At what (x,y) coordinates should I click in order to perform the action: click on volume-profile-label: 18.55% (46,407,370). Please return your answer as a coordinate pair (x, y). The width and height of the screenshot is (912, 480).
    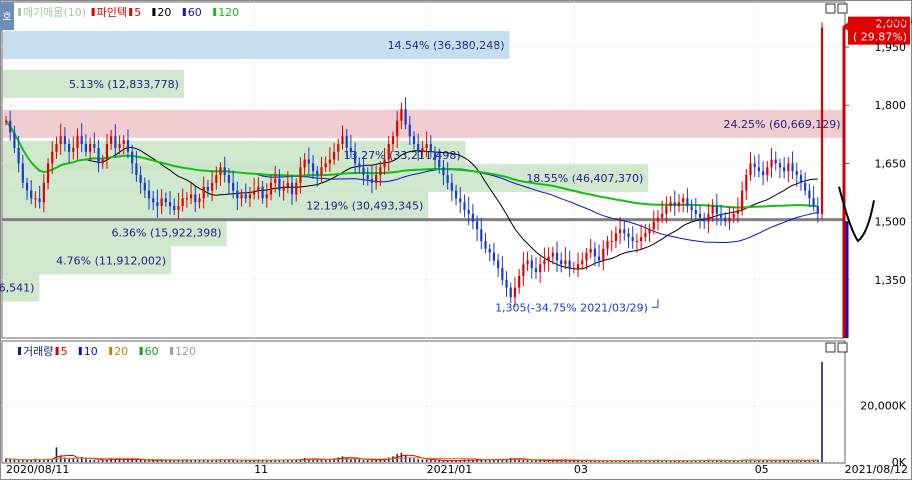
    Looking at the image, I should click on (584, 178).